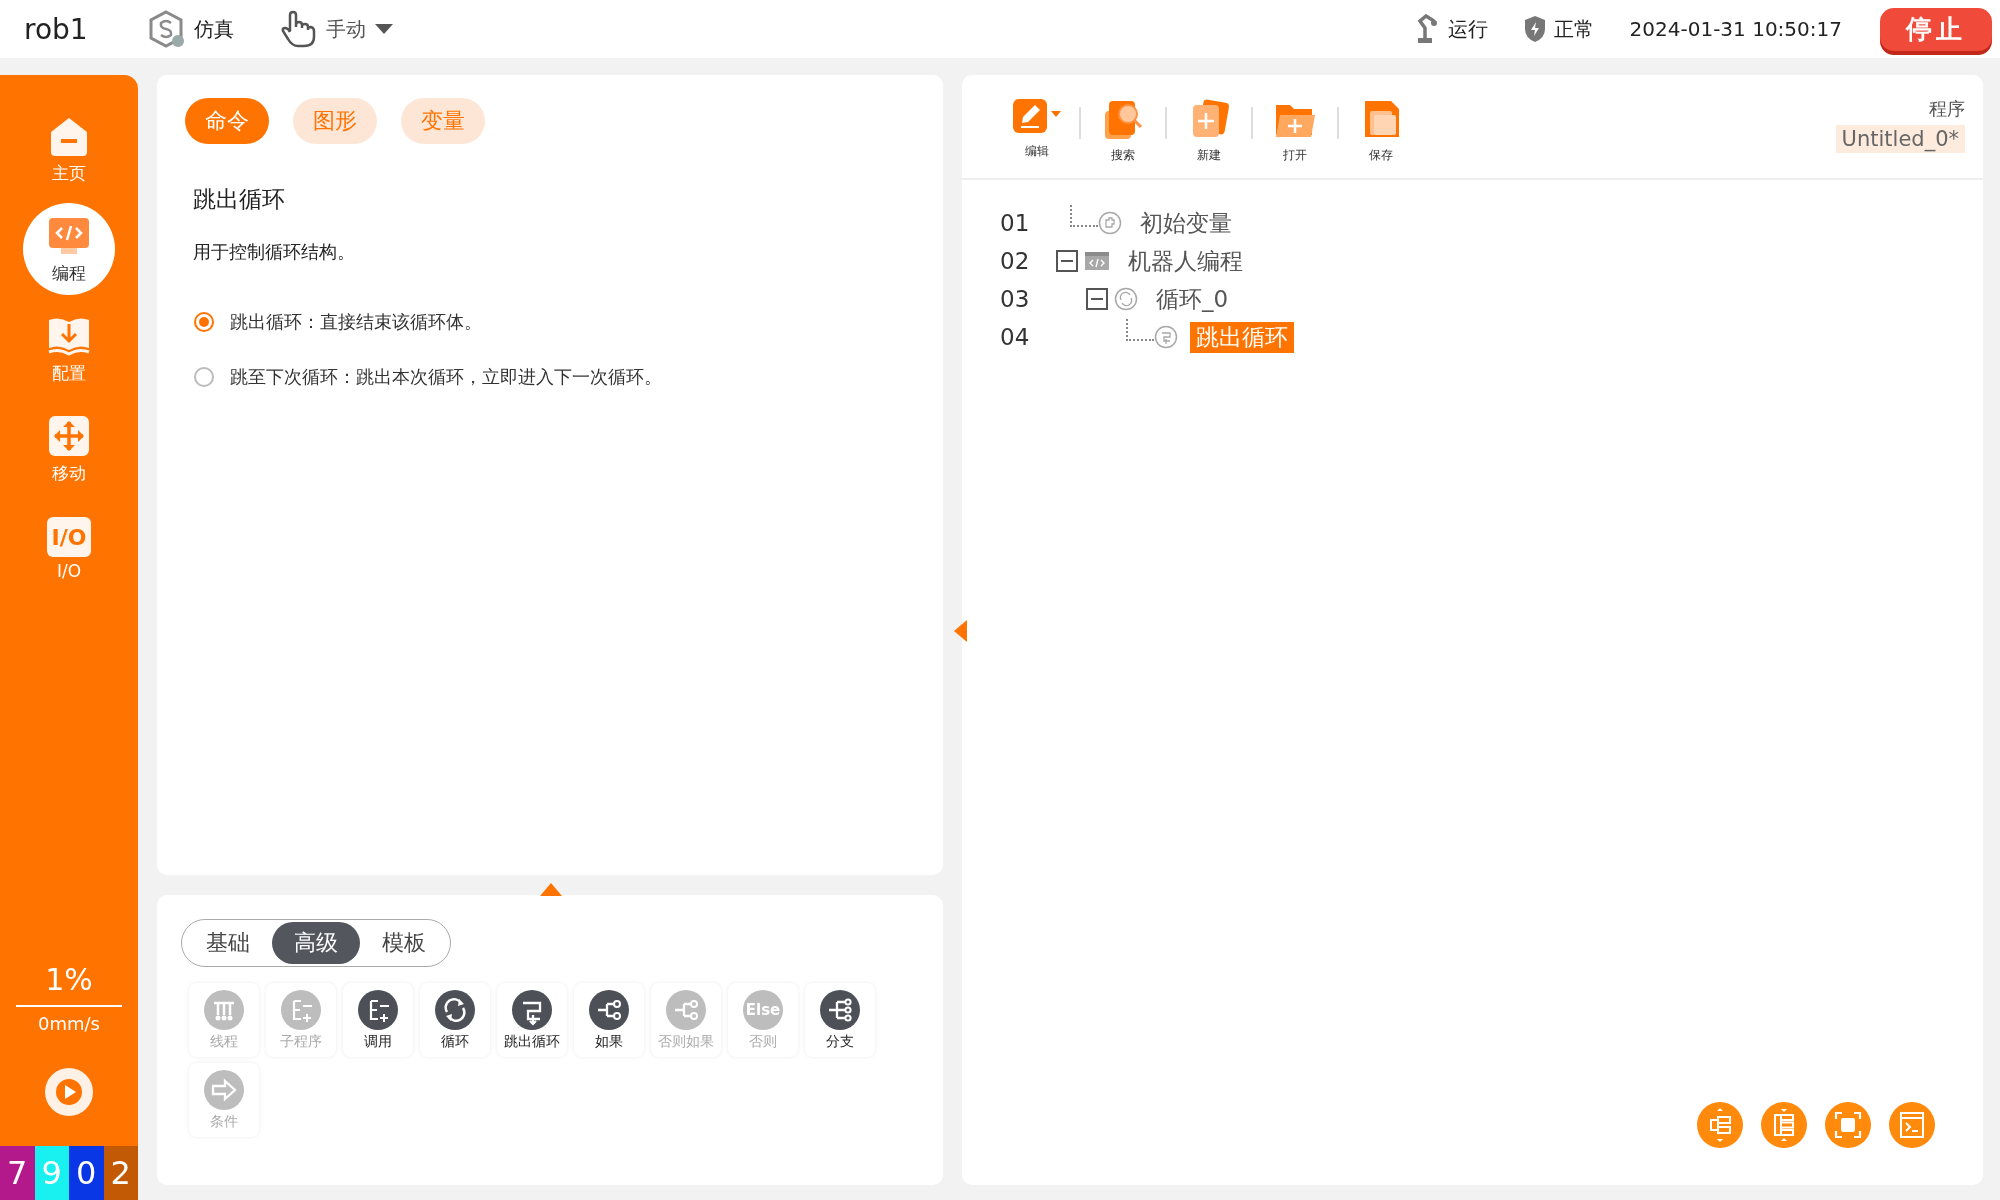 Image resolution: width=2000 pixels, height=1200 pixels. I want to click on break-loop-icon, so click(1166, 337).